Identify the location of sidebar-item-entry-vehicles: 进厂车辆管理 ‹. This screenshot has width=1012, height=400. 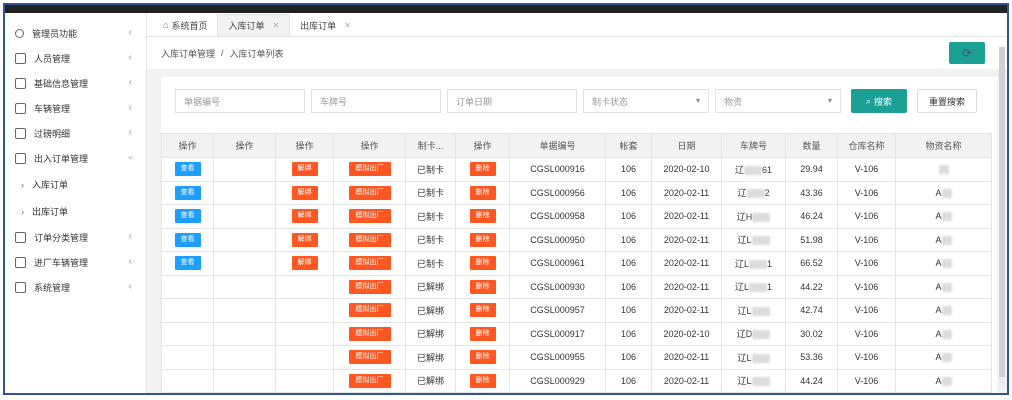
(75, 262).